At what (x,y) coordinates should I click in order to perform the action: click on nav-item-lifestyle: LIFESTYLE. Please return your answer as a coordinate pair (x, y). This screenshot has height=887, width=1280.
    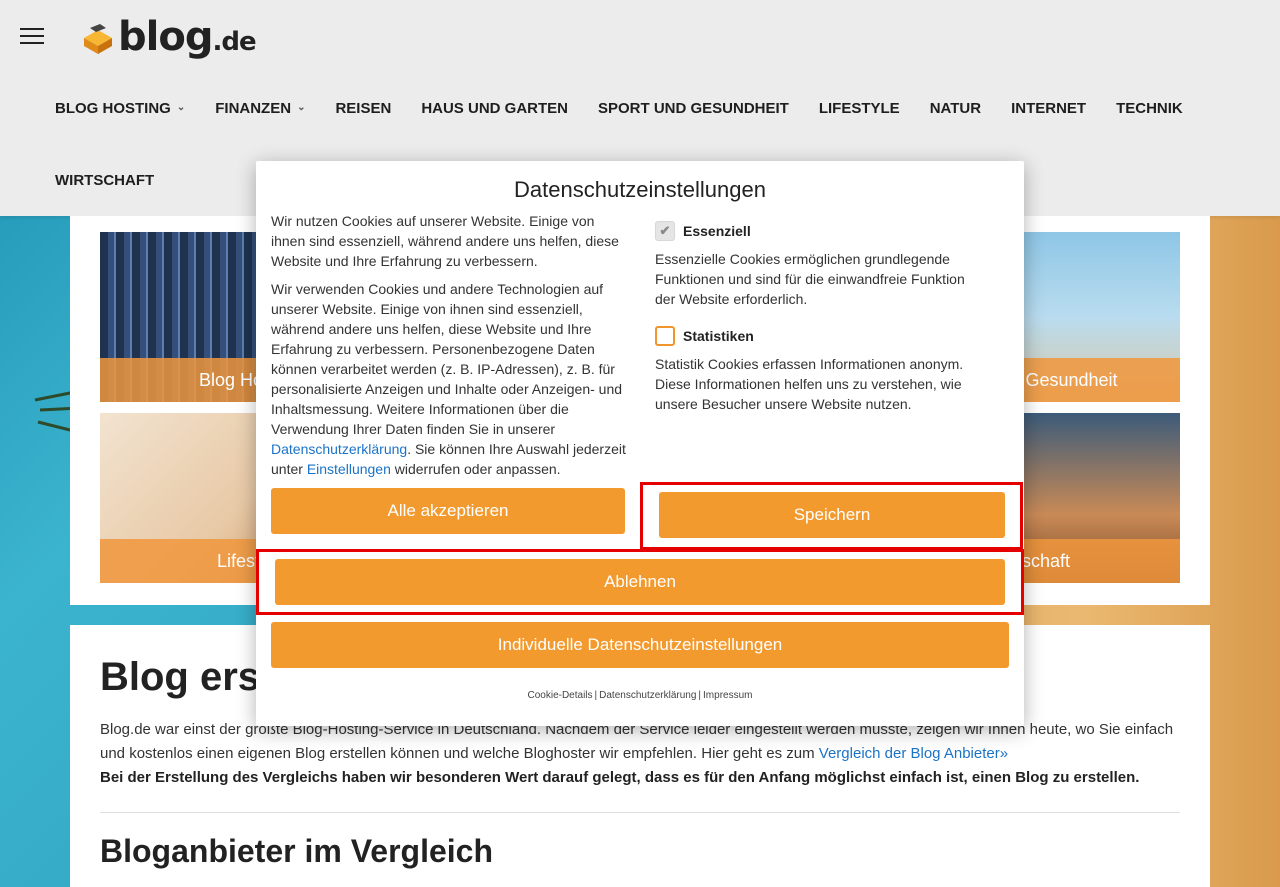
    Looking at the image, I should click on (859, 108).